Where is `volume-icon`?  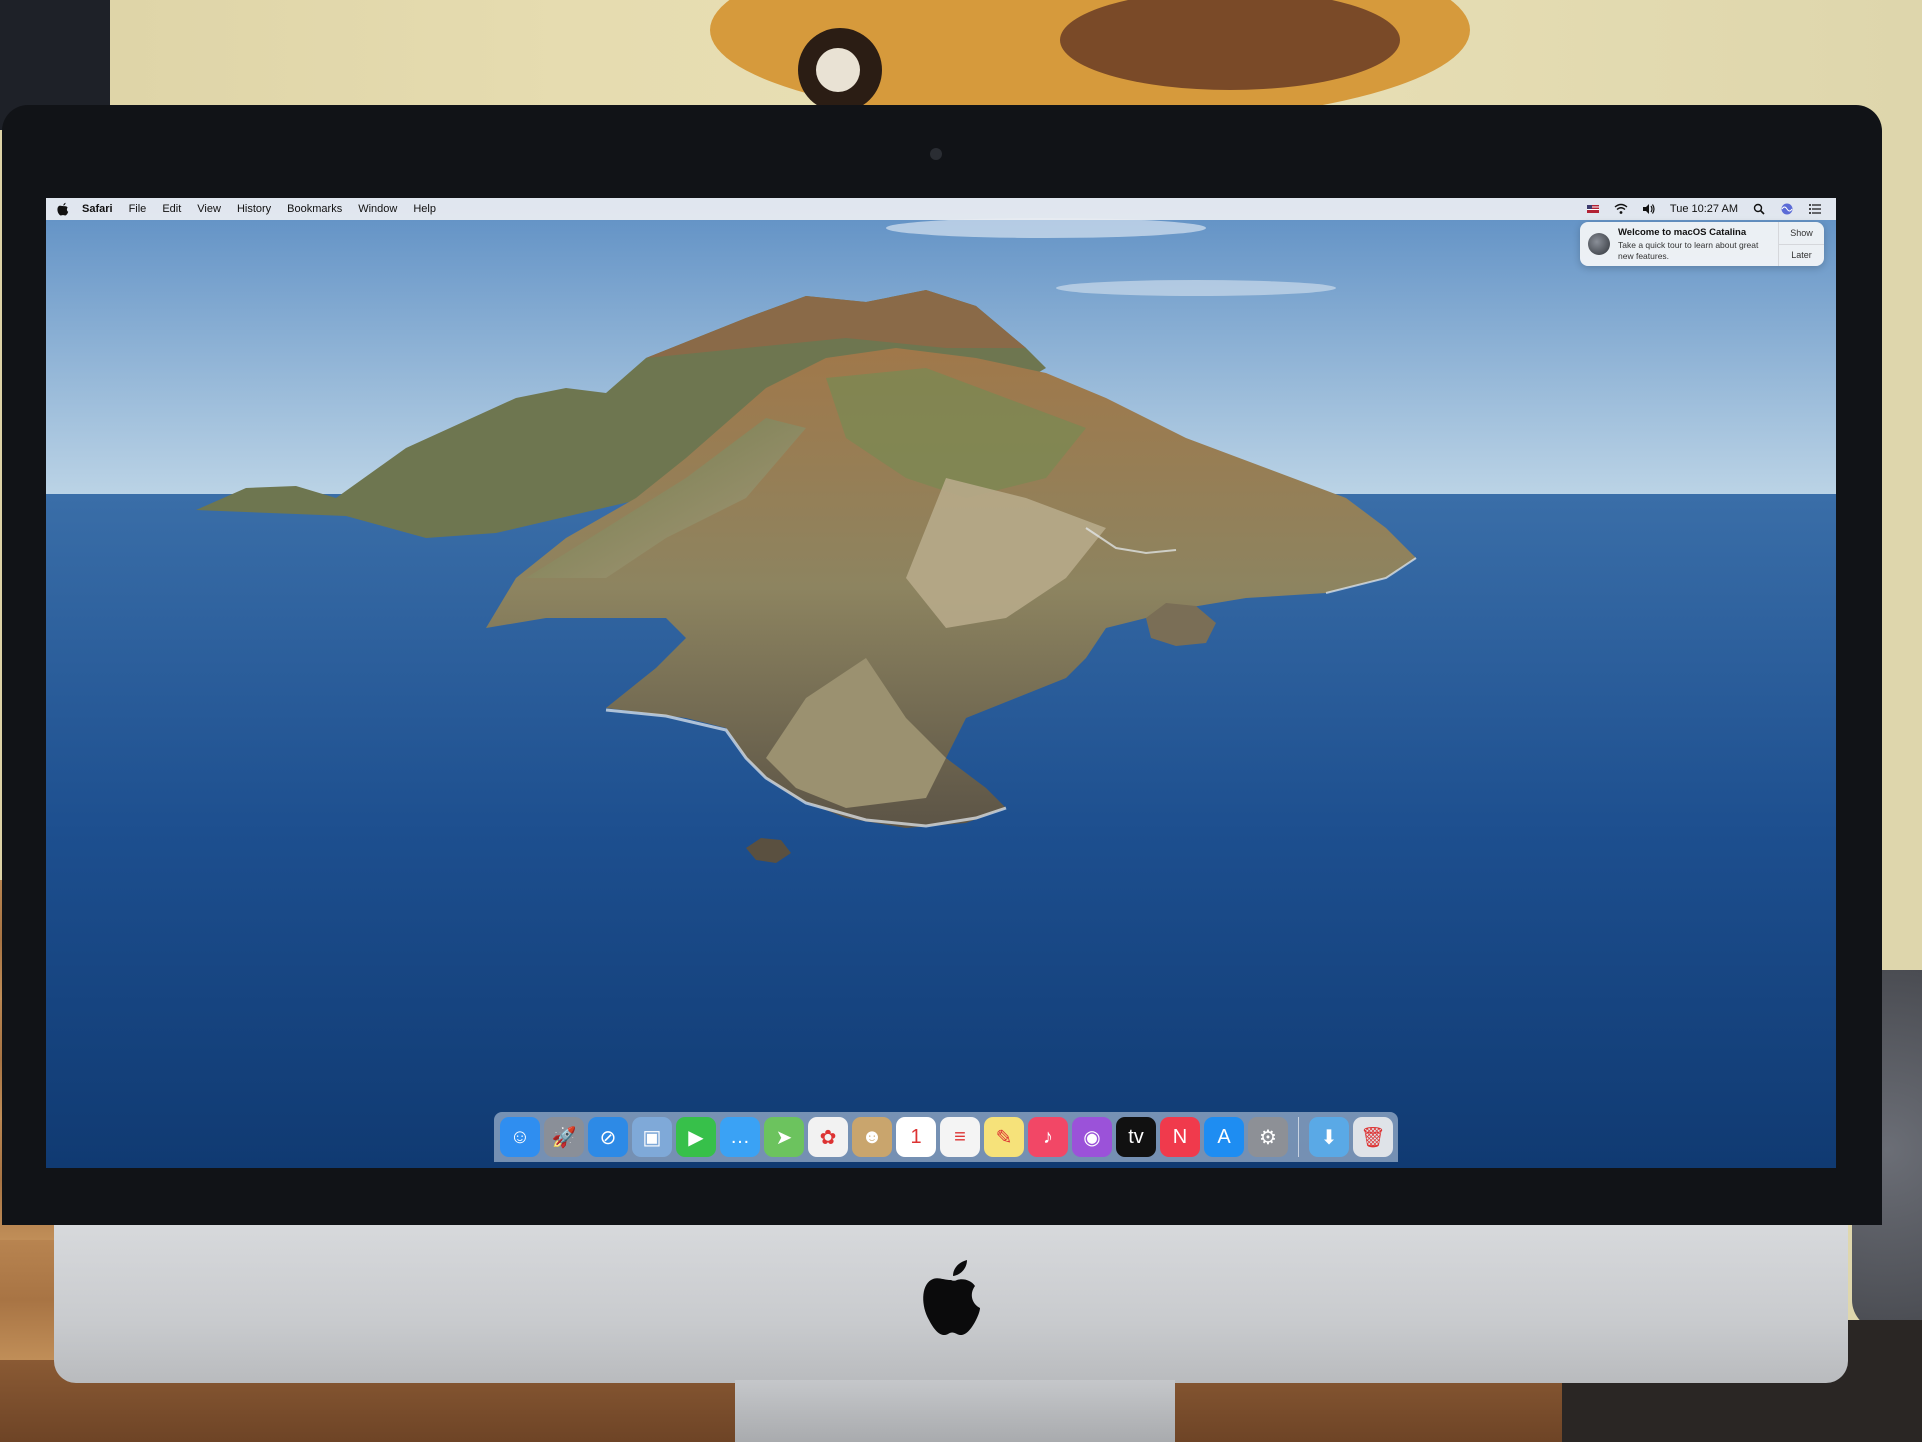 volume-icon is located at coordinates (1649, 209).